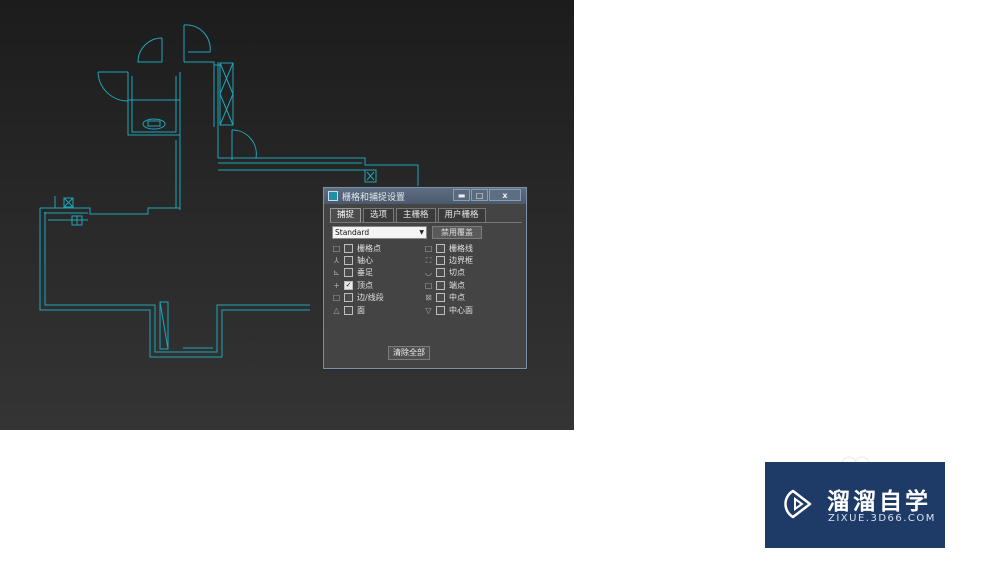 Image resolution: width=1000 pixels, height=563 pixels. Describe the element at coordinates (457, 273) in the screenshot. I see `option-label: 切点` at that location.